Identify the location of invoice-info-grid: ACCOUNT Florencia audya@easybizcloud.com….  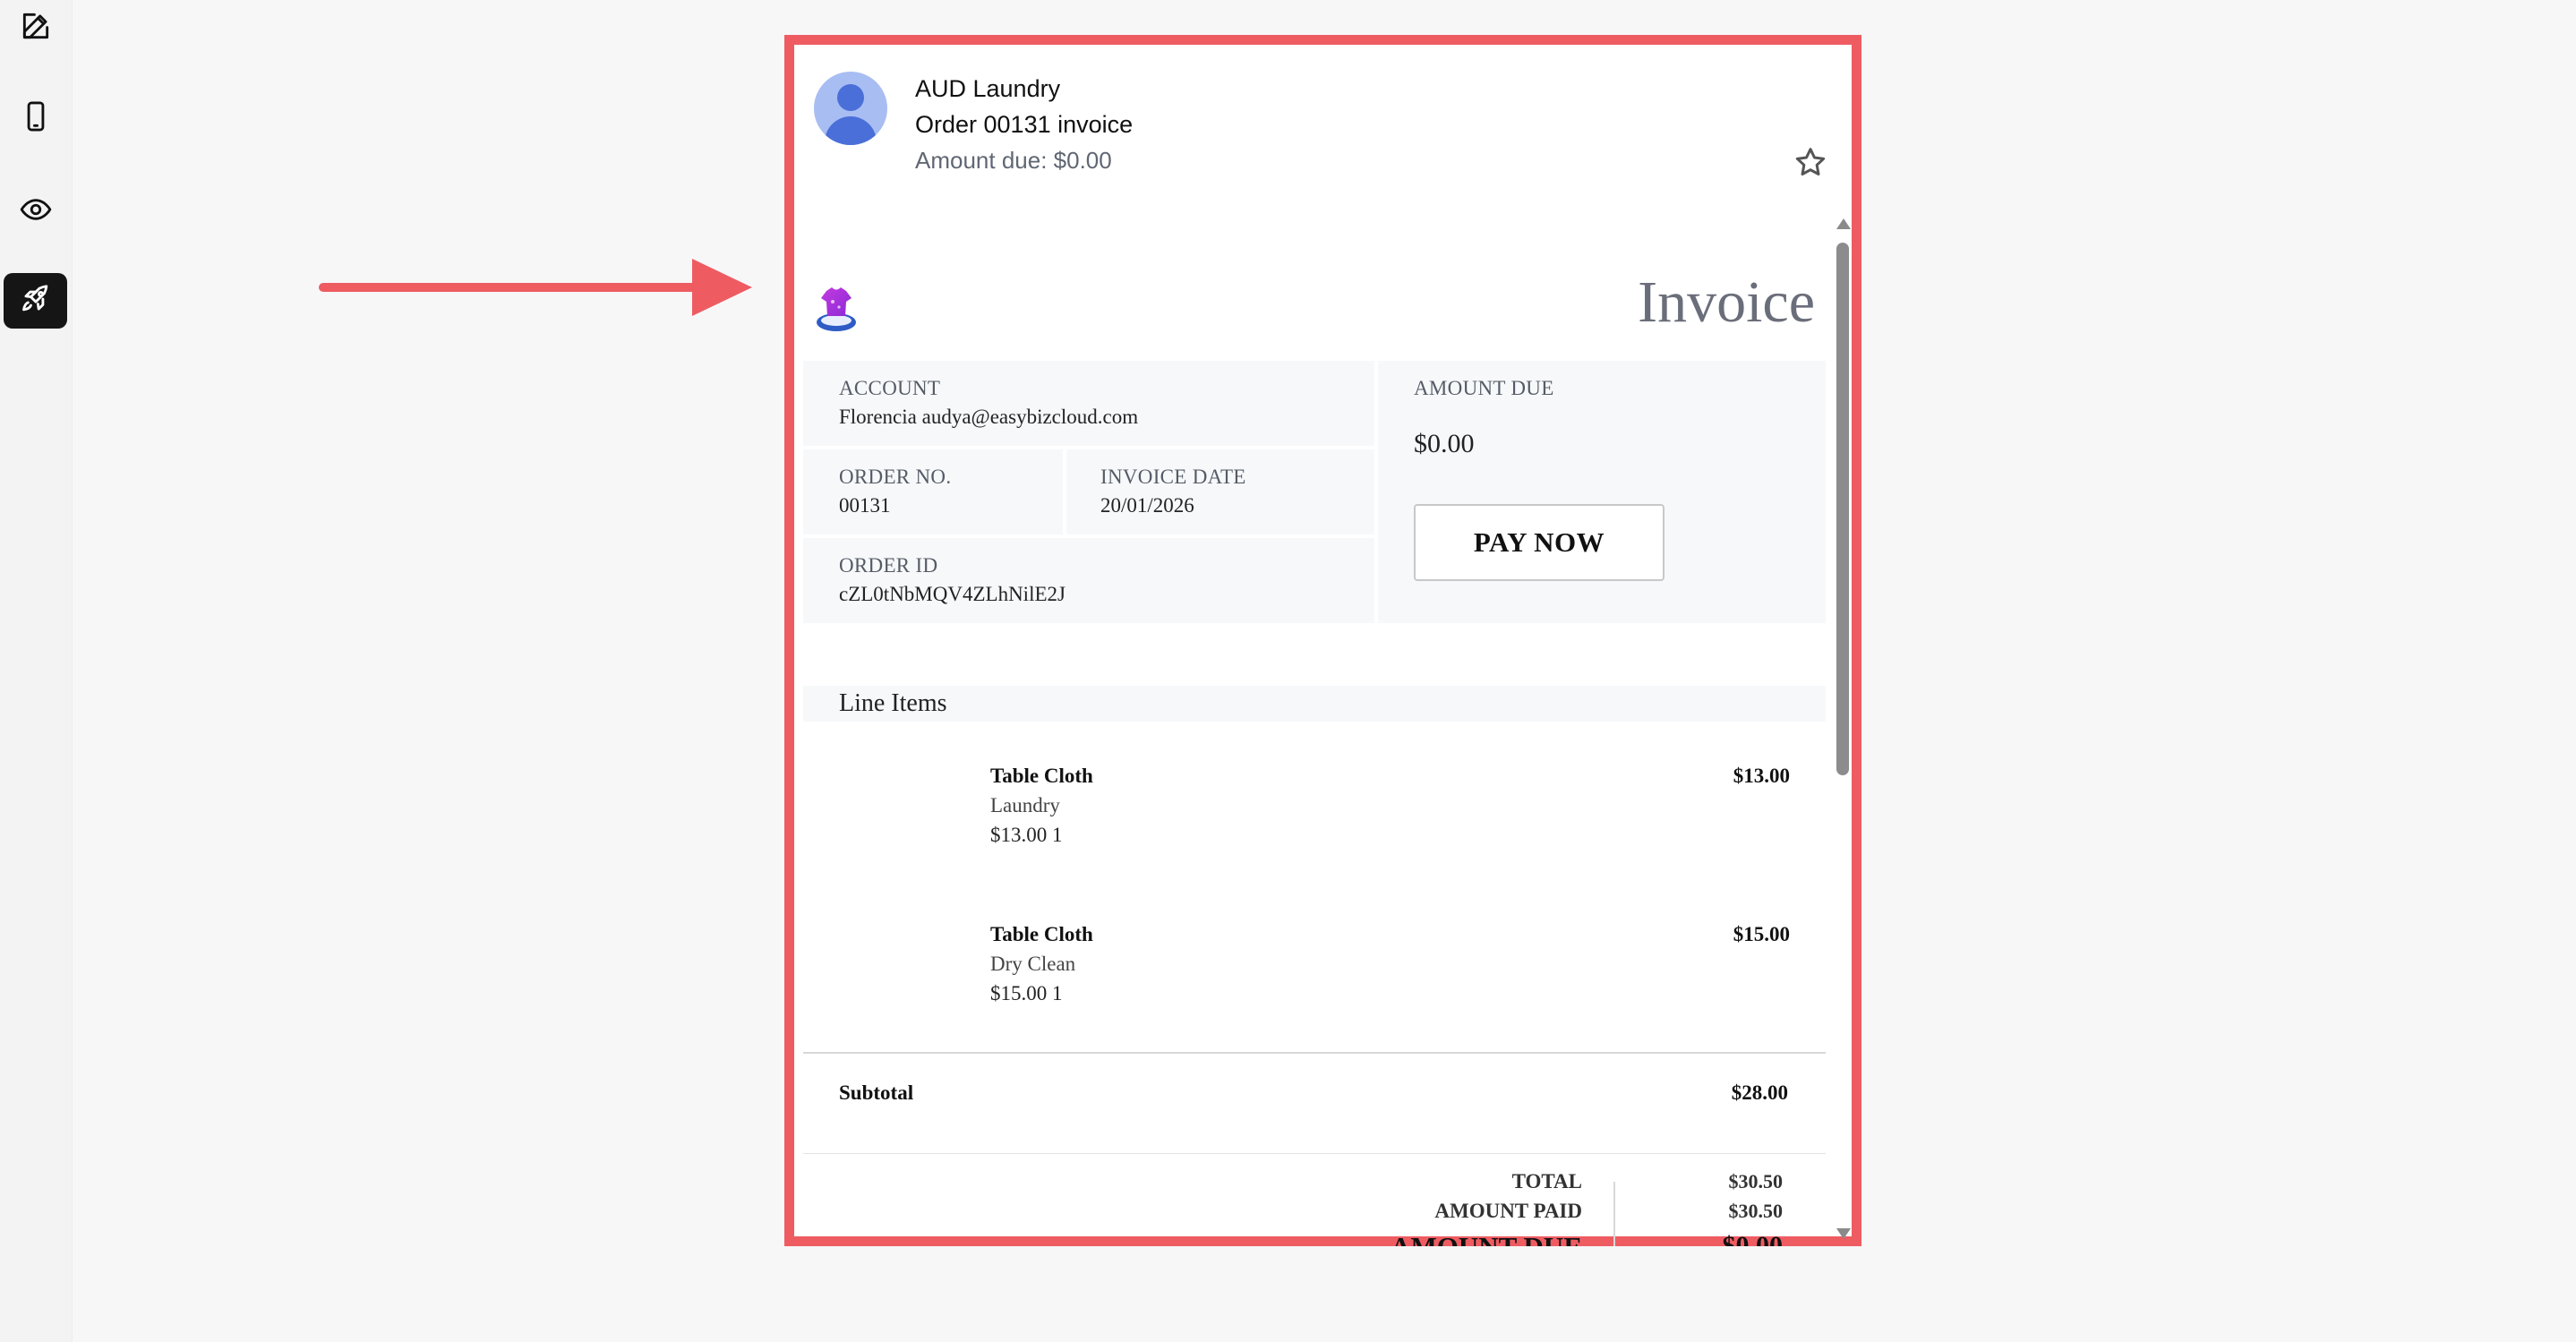
(1315, 495).